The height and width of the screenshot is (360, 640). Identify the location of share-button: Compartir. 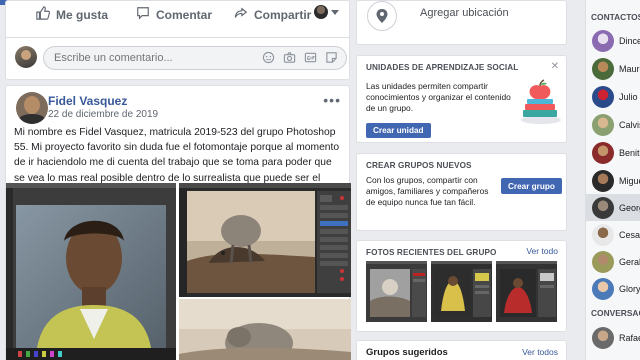
(272, 14).